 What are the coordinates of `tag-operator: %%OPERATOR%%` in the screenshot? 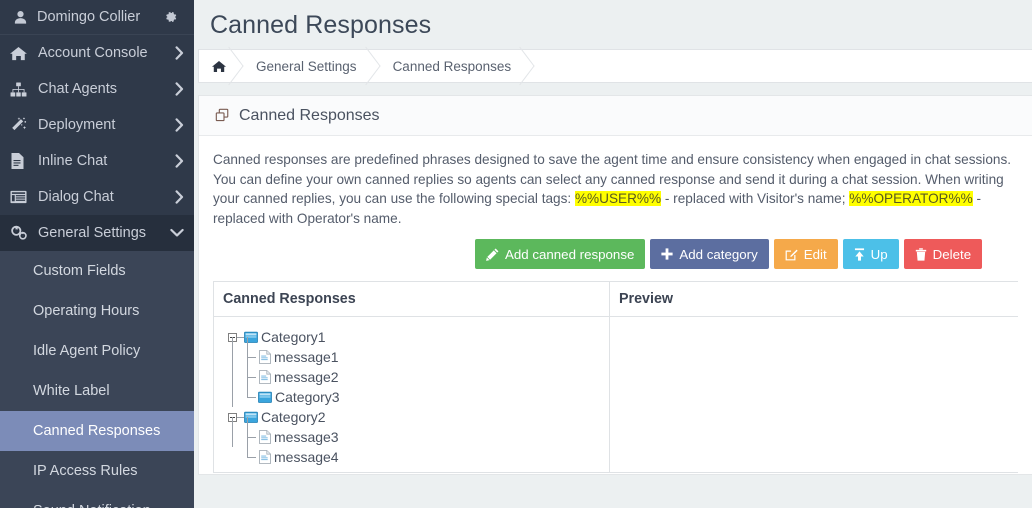 It's located at (911, 199).